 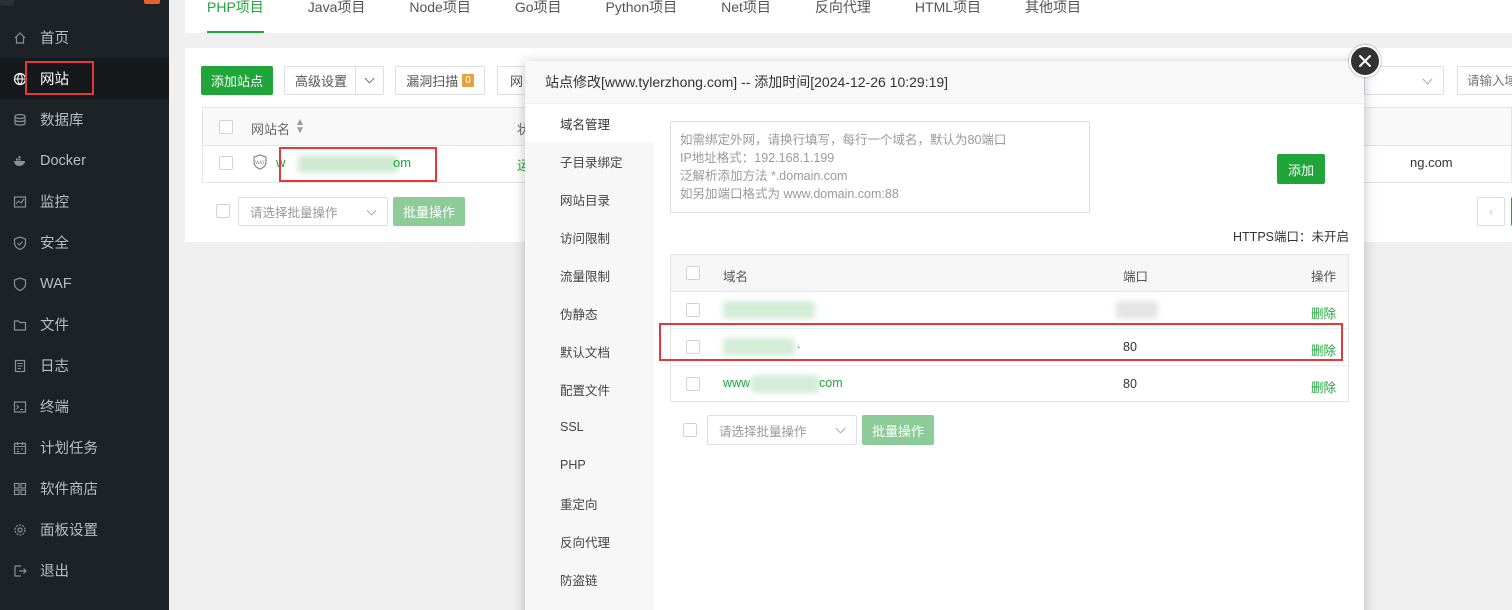 What do you see at coordinates (1291, 237) in the screenshot?
I see `https-port-note: HTTPS端口：未开启` at bounding box center [1291, 237].